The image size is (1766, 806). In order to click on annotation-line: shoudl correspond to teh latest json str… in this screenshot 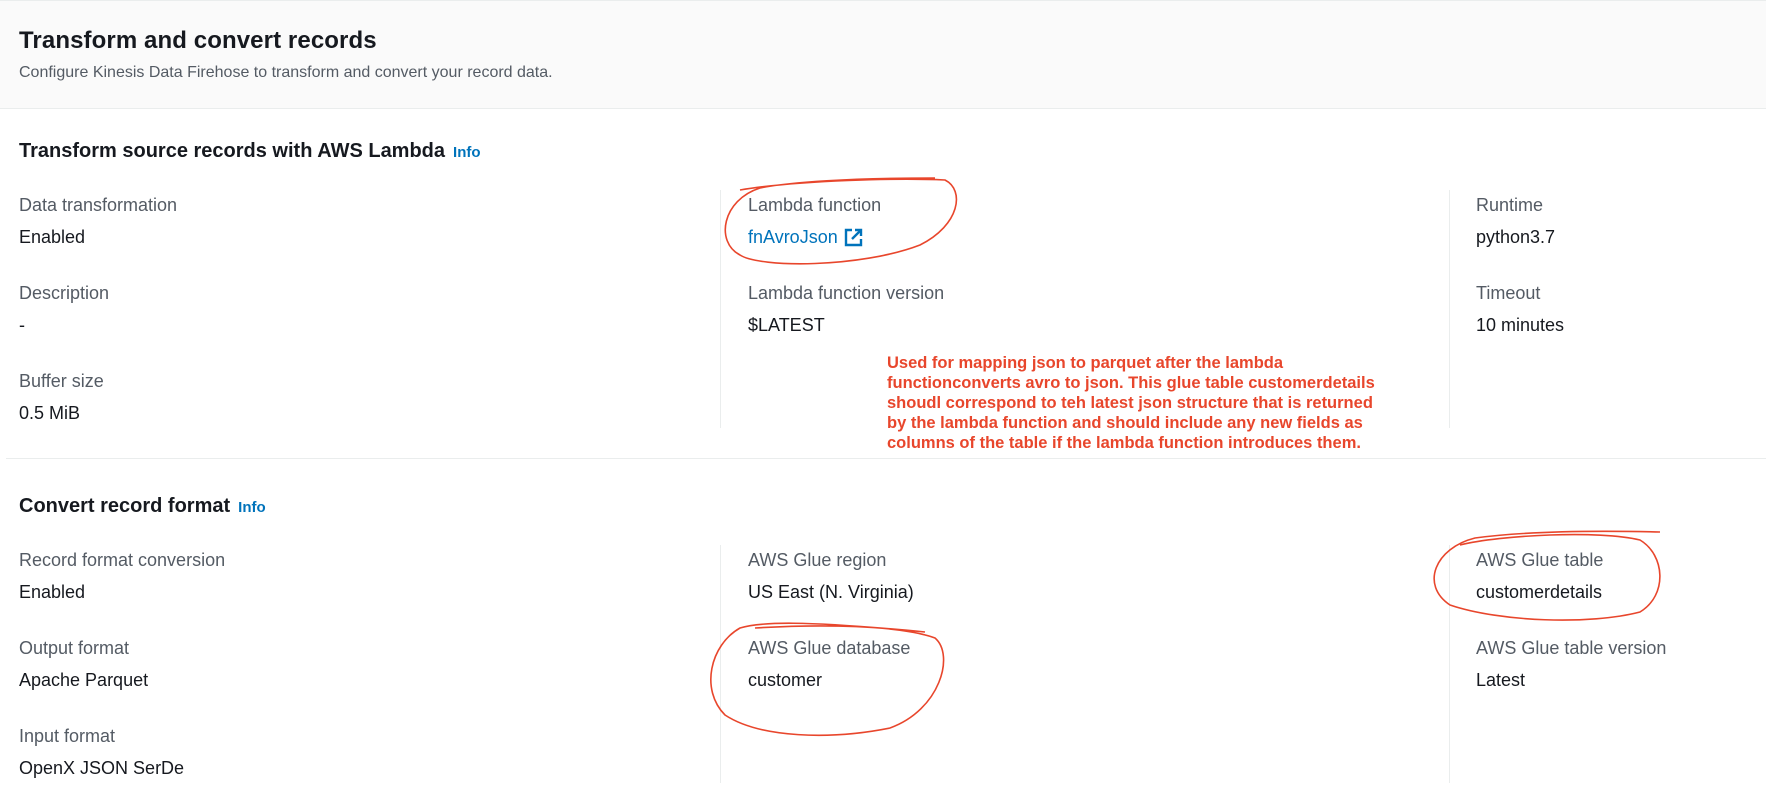, I will do `click(1130, 403)`.